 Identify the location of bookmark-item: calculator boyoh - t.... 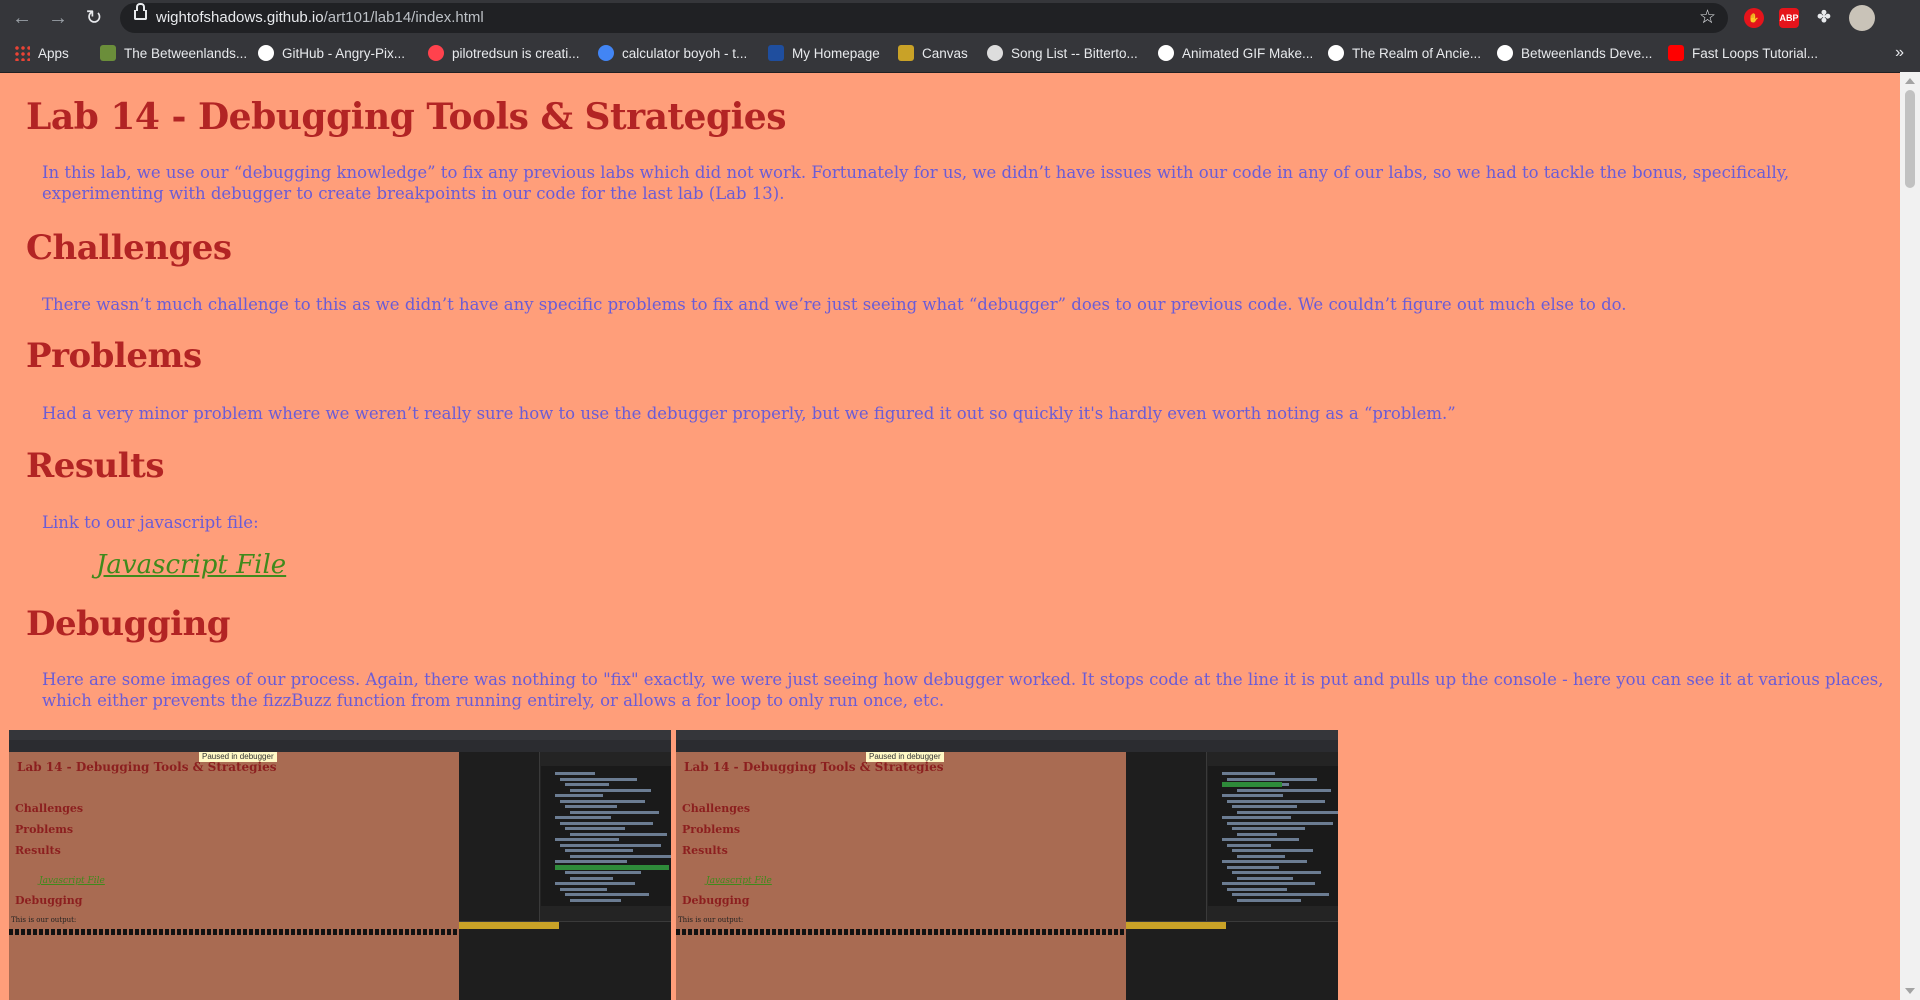
(672, 54).